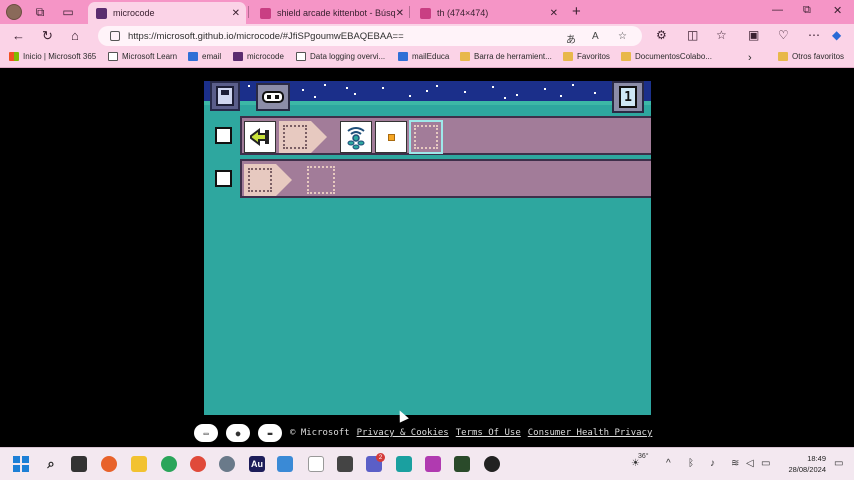 The width and height of the screenshot is (854, 480). What do you see at coordinates (593, 56) in the screenshot?
I see `bookmark-label: Favoritos` at bounding box center [593, 56].